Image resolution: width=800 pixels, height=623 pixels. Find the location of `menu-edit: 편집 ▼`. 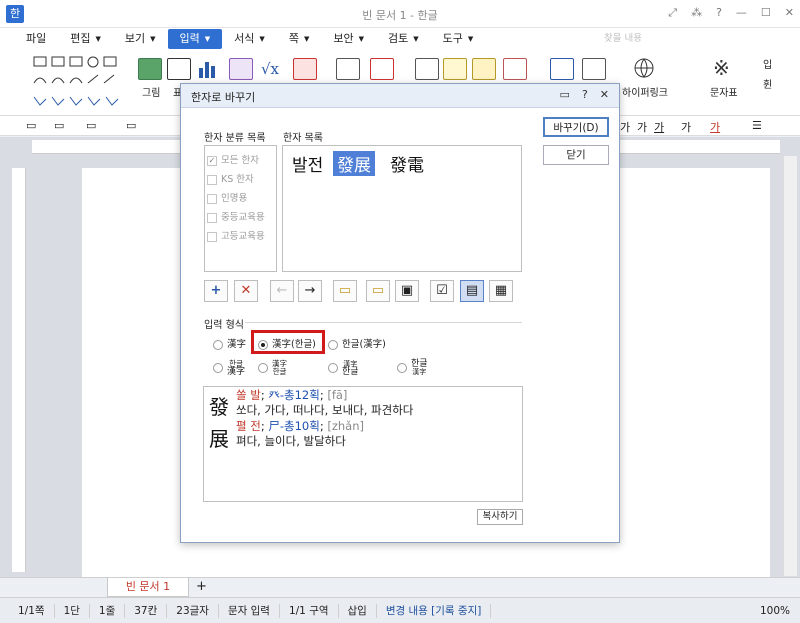

menu-edit: 편집 ▼ is located at coordinates (85, 39).